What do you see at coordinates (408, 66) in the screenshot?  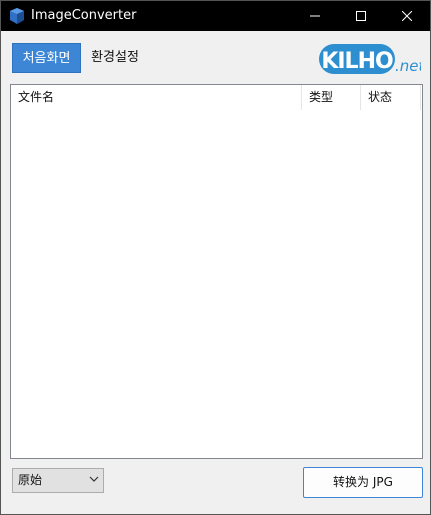 I see `svg-text: .net` at bounding box center [408, 66].